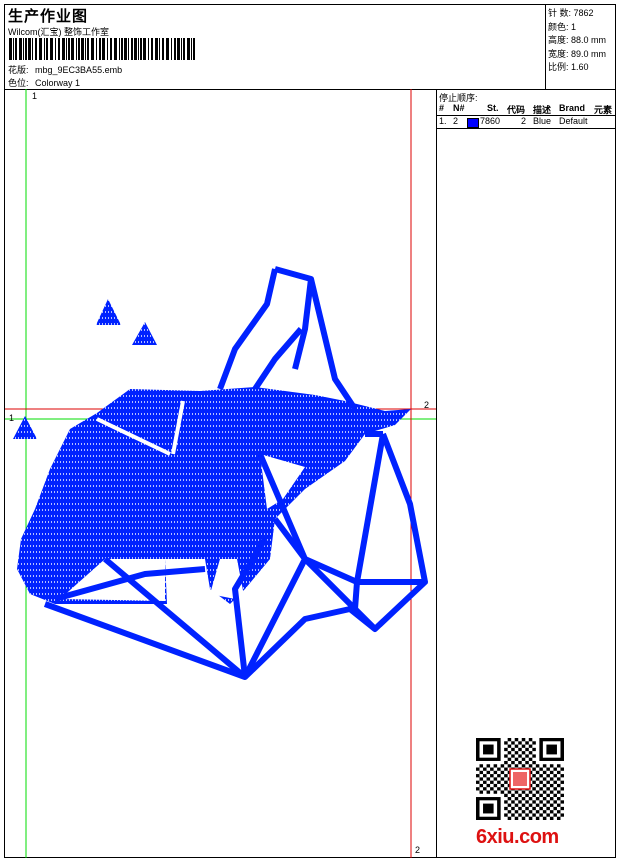 The width and height of the screenshot is (620, 860). I want to click on stat-colors: 颜色: 1, so click(562, 26).